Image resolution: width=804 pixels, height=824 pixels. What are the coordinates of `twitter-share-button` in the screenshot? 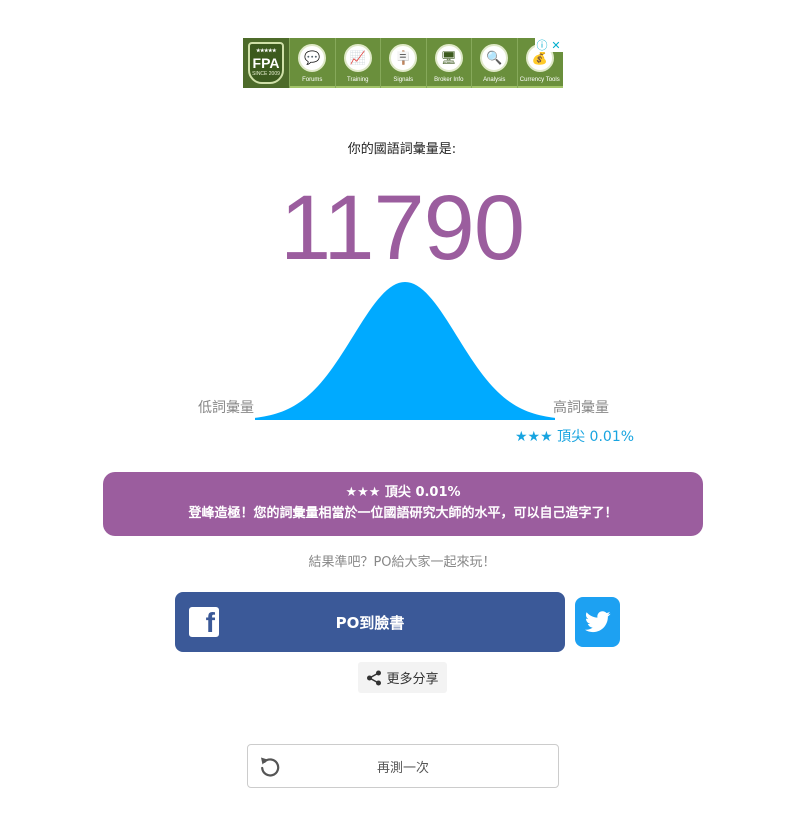 It's located at (597, 622).